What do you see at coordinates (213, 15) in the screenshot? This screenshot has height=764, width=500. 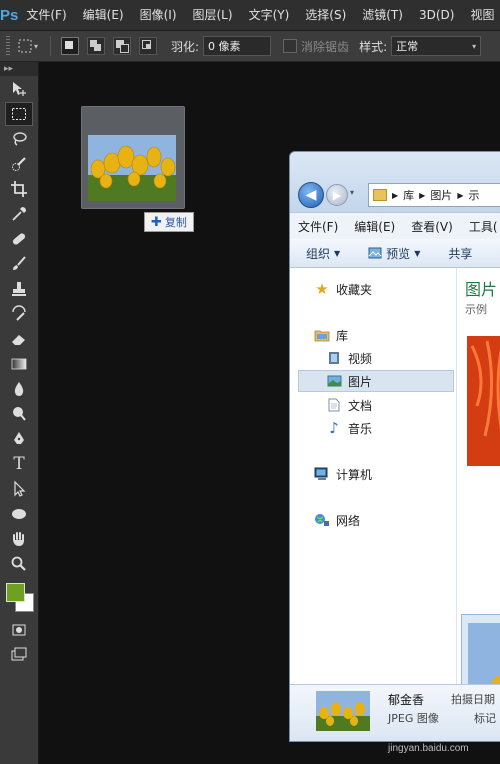 I see `menu-layer: 图层(L)` at bounding box center [213, 15].